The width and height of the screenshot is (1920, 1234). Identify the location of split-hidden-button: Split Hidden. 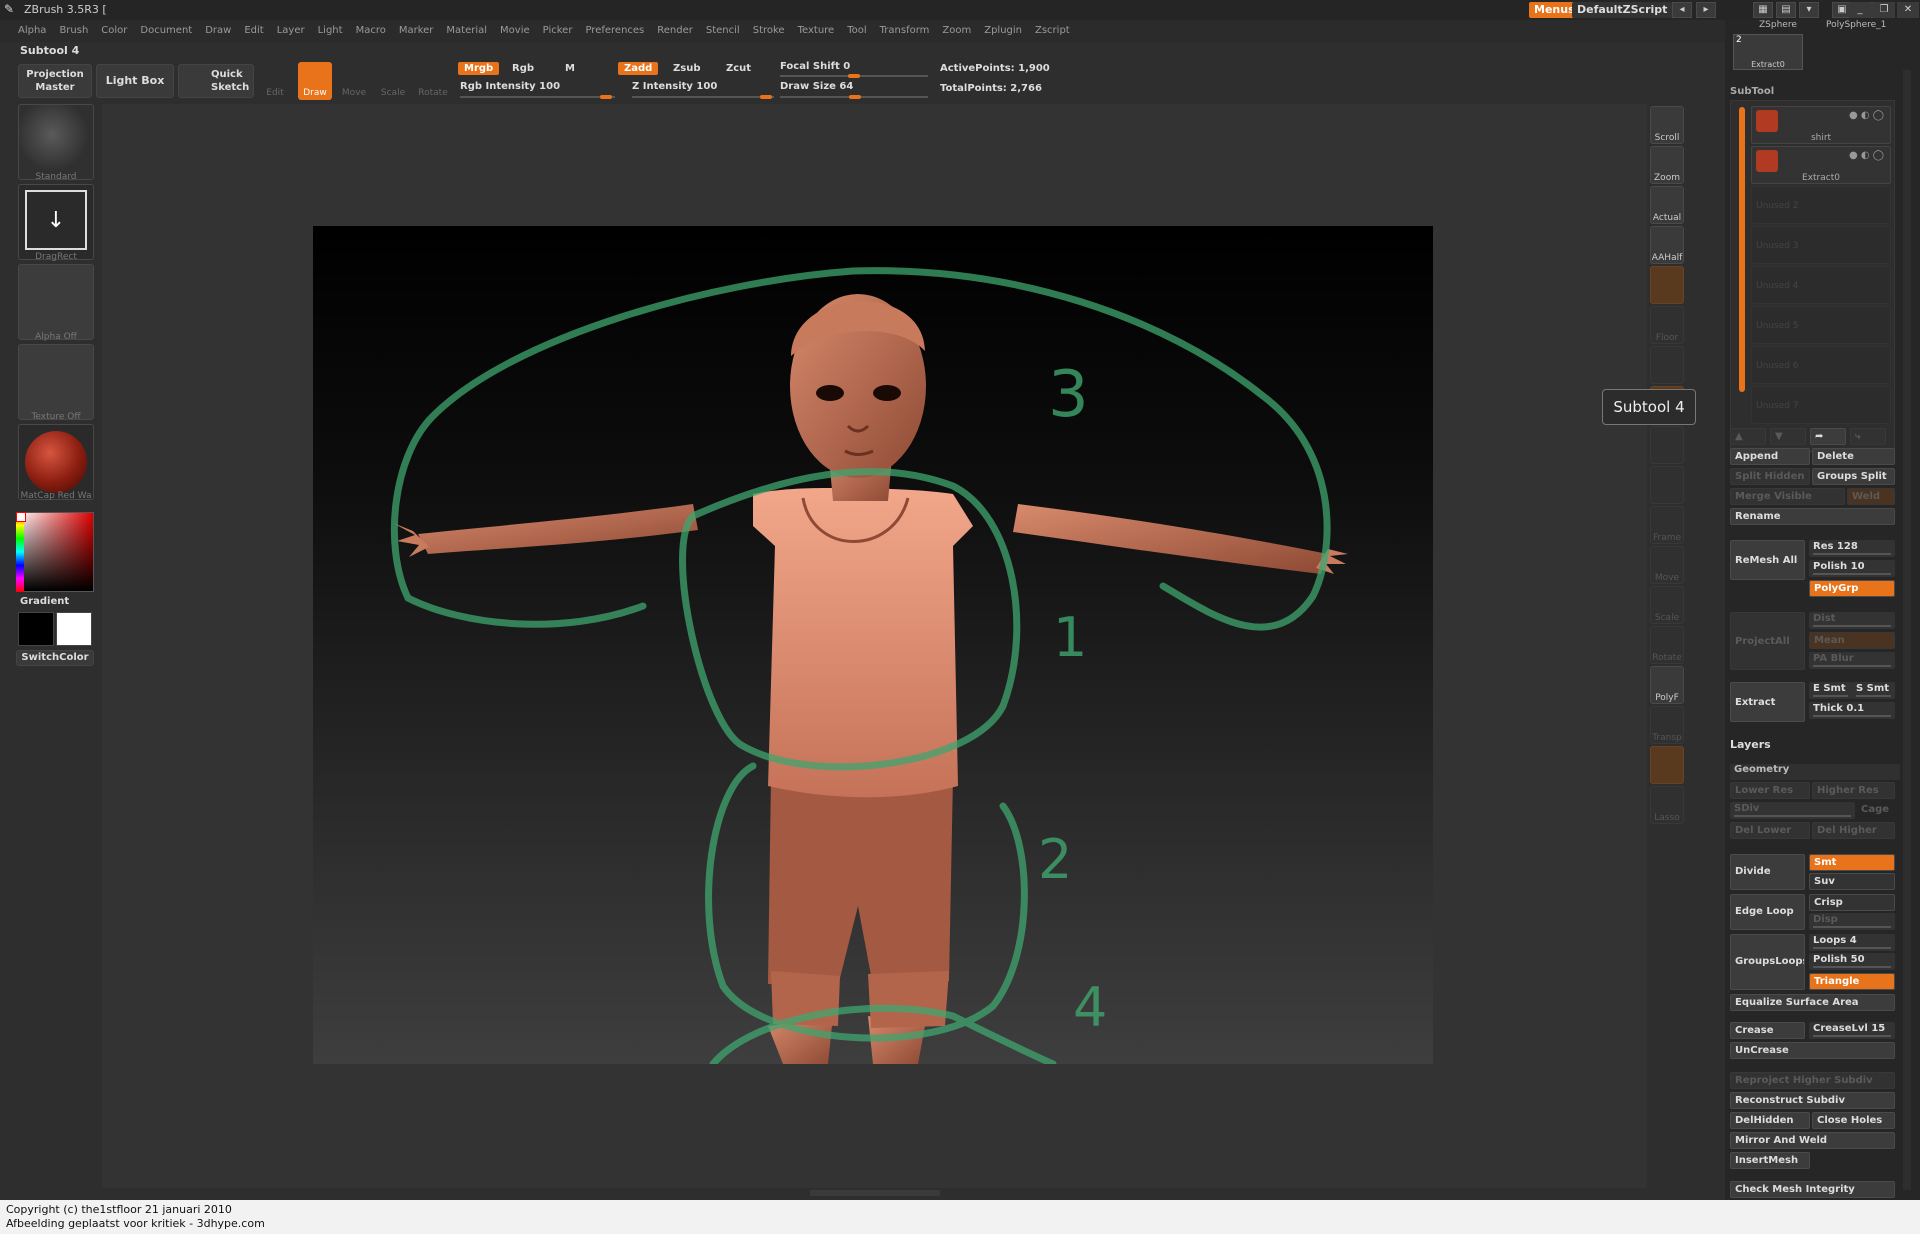
(1770, 476).